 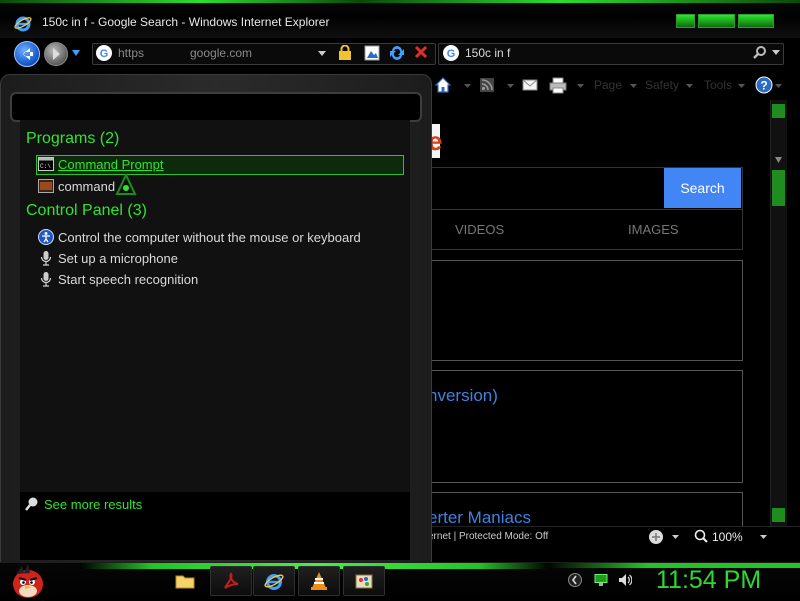 What do you see at coordinates (763, 537) in the screenshot?
I see `zoom-dropdown-icon` at bounding box center [763, 537].